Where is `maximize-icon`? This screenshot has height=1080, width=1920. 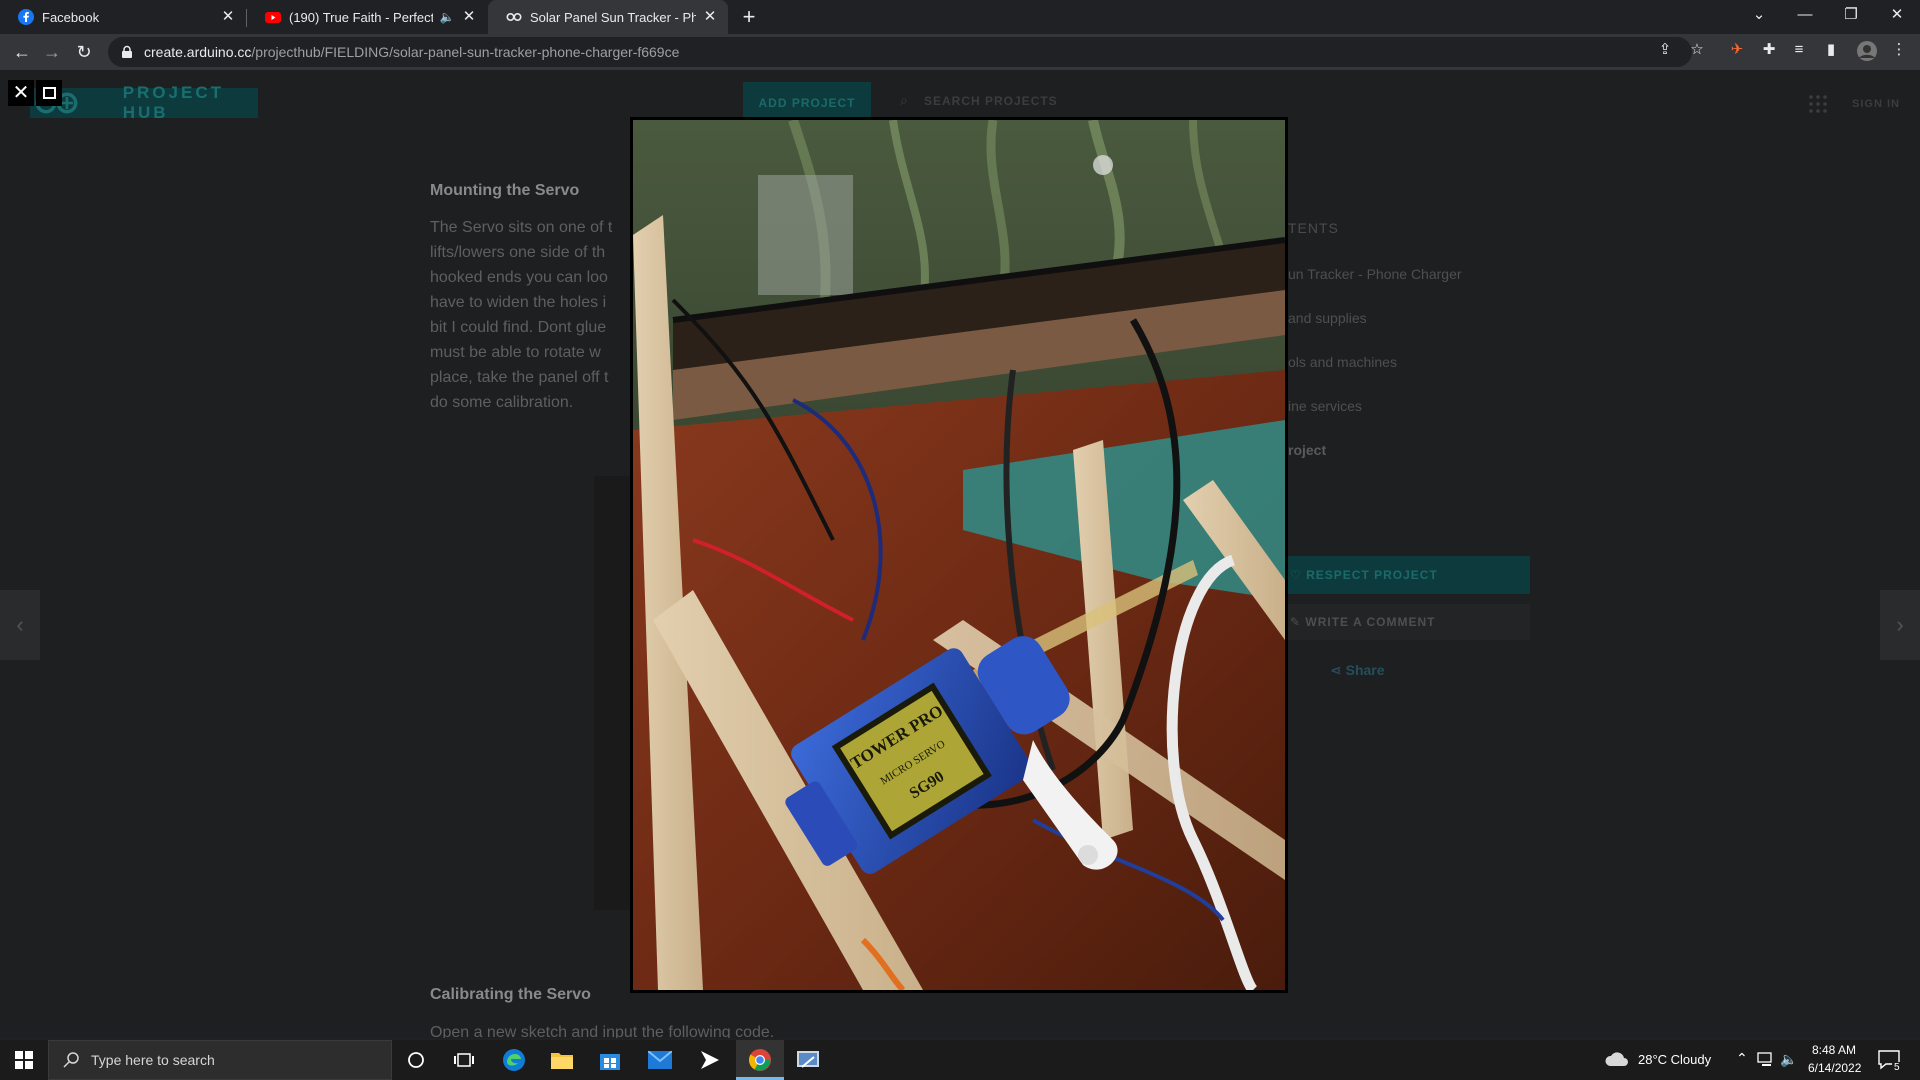 maximize-icon is located at coordinates (49, 93).